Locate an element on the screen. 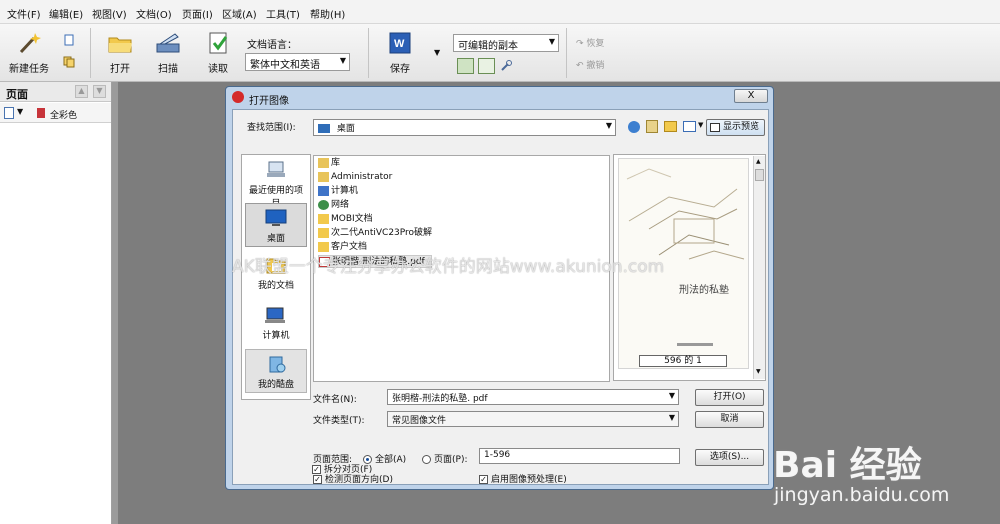  back-icon is located at coordinates (634, 127).